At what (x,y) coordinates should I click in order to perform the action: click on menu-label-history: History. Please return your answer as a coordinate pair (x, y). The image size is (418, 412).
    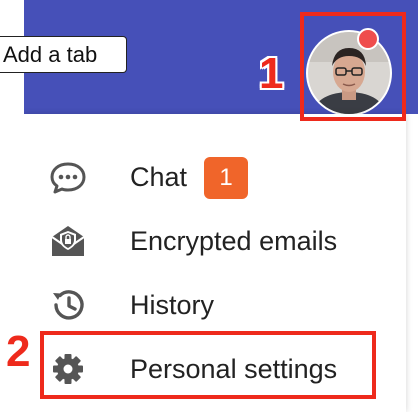
    Looking at the image, I should click on (172, 305).